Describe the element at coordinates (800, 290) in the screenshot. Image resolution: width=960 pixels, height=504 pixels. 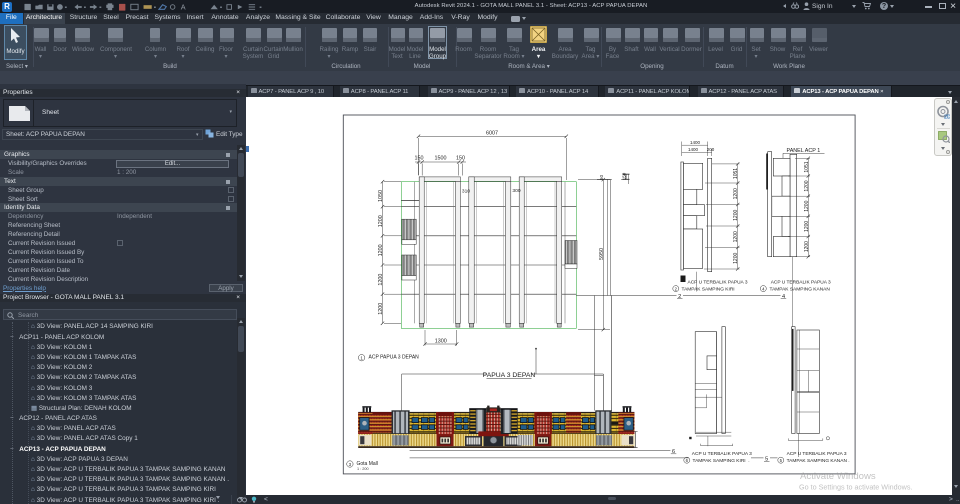
I see `svg-text: TAMPAK SAMPING KANAN` at that location.